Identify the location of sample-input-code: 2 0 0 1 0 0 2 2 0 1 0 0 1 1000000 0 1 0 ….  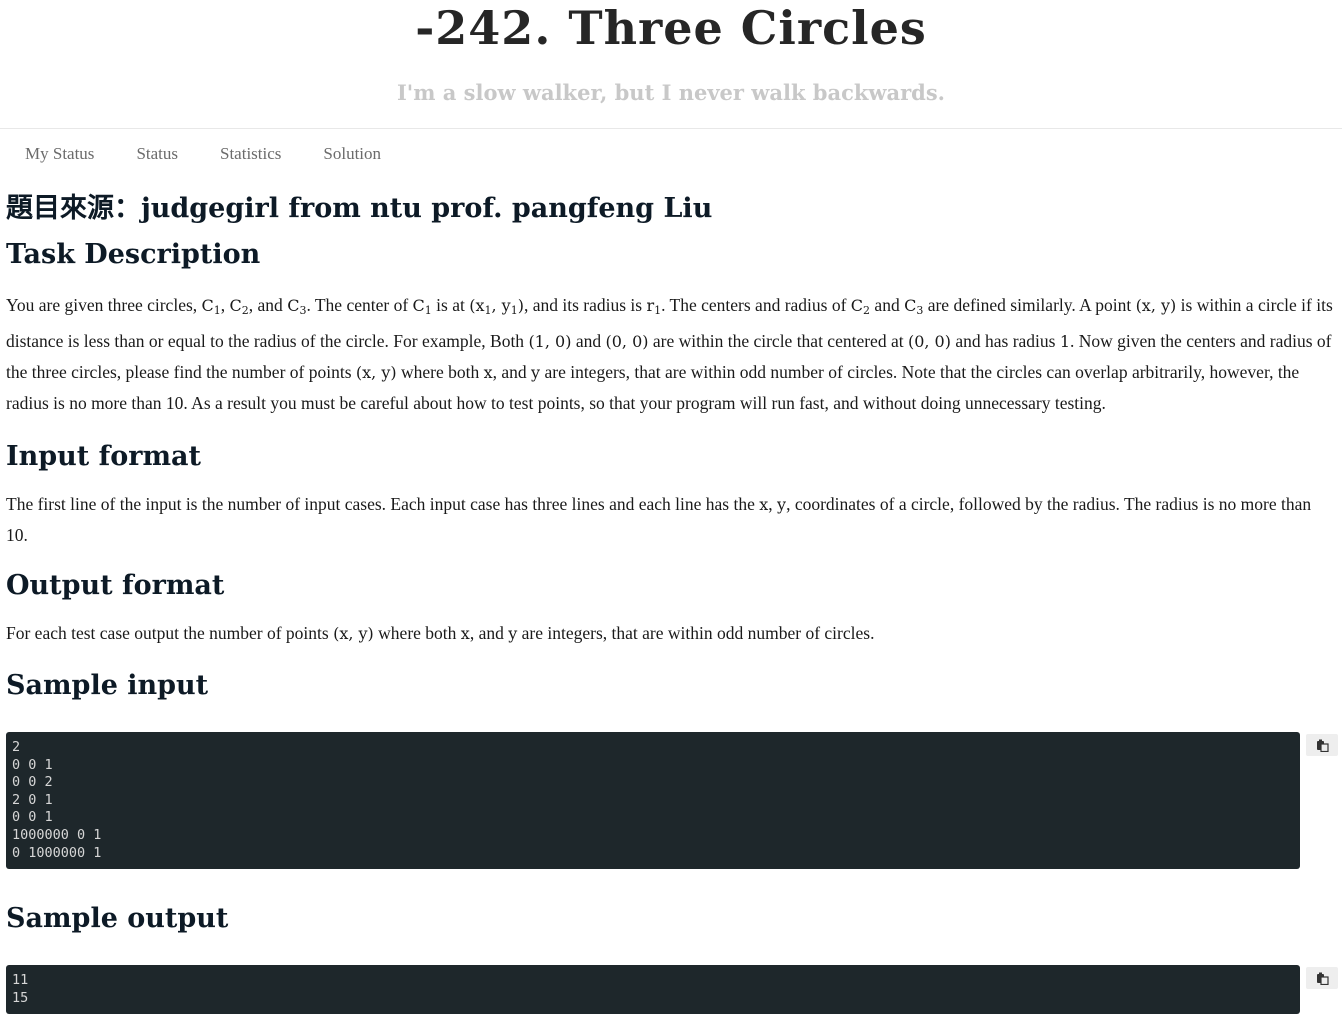
(653, 801).